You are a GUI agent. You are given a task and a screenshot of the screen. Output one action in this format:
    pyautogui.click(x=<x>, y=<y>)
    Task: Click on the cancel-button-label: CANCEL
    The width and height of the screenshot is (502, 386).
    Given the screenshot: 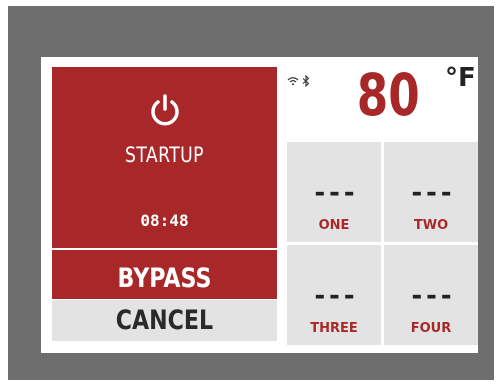 What is the action you would take?
    pyautogui.click(x=164, y=320)
    